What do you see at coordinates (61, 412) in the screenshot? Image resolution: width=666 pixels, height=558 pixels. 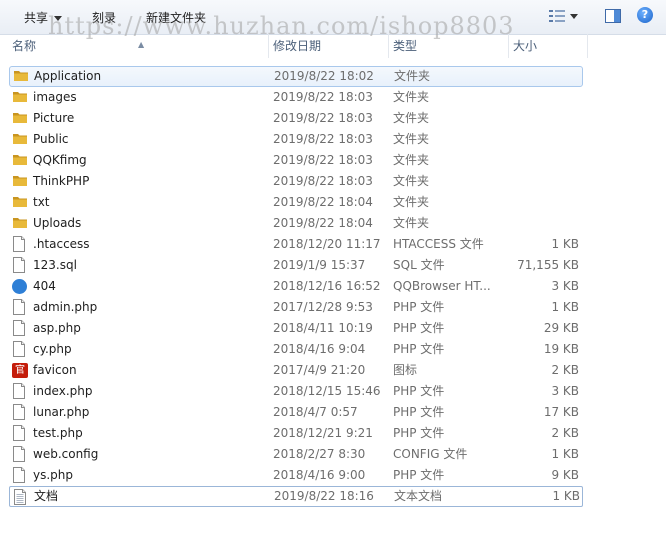 I see `file-name: lunar.php` at bounding box center [61, 412].